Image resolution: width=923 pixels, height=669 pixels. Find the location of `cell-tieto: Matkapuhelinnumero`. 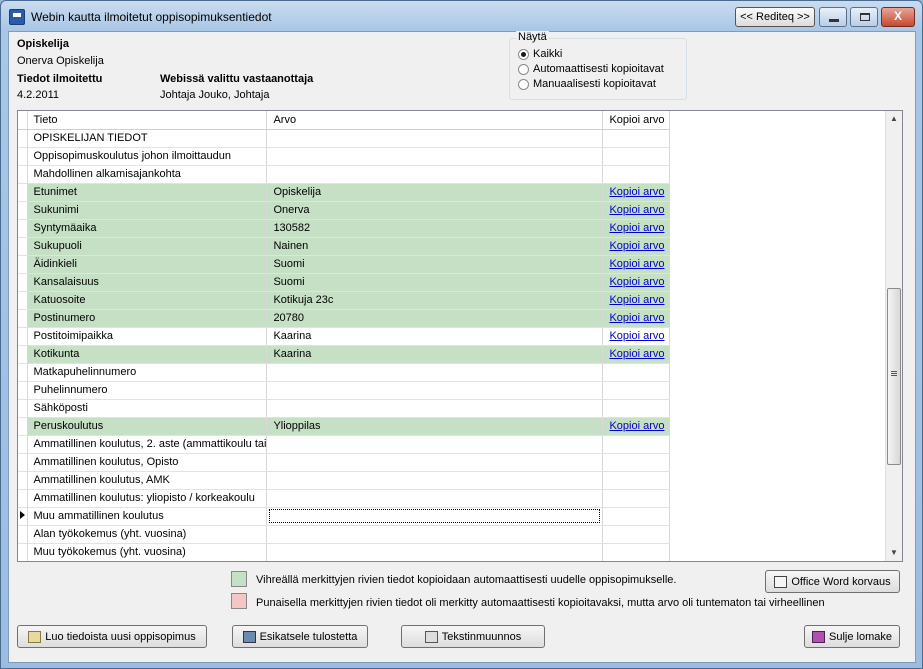

cell-tieto: Matkapuhelinnumero is located at coordinates (147, 372).